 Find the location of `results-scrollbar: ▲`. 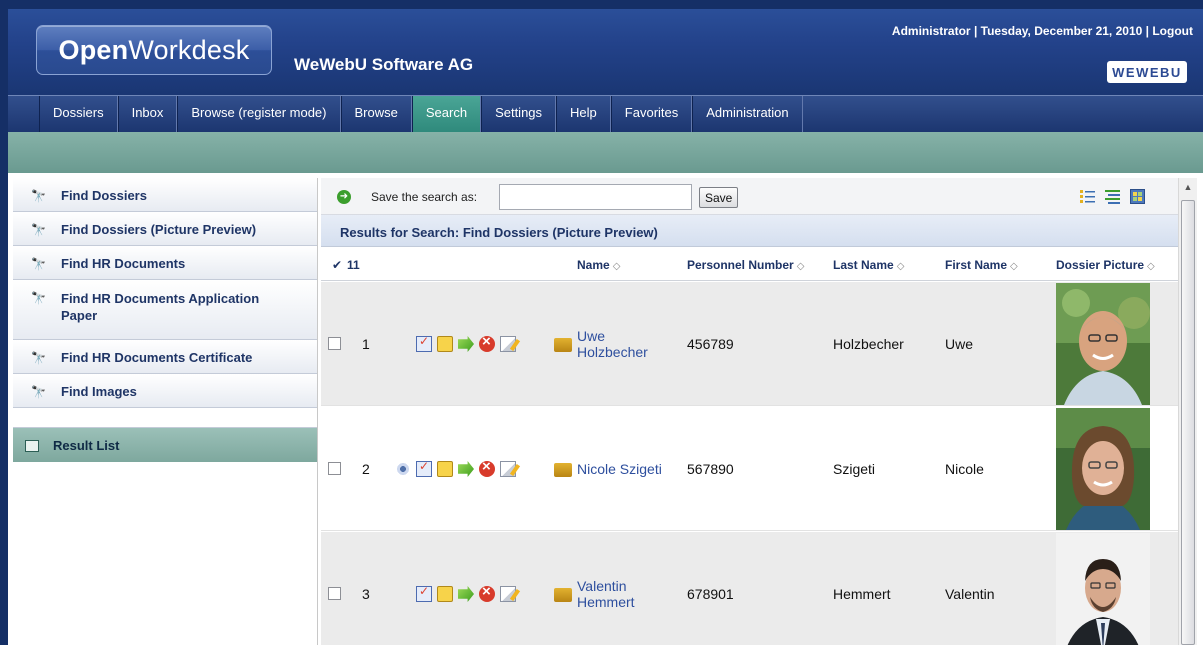

results-scrollbar: ▲ is located at coordinates (1187, 411).